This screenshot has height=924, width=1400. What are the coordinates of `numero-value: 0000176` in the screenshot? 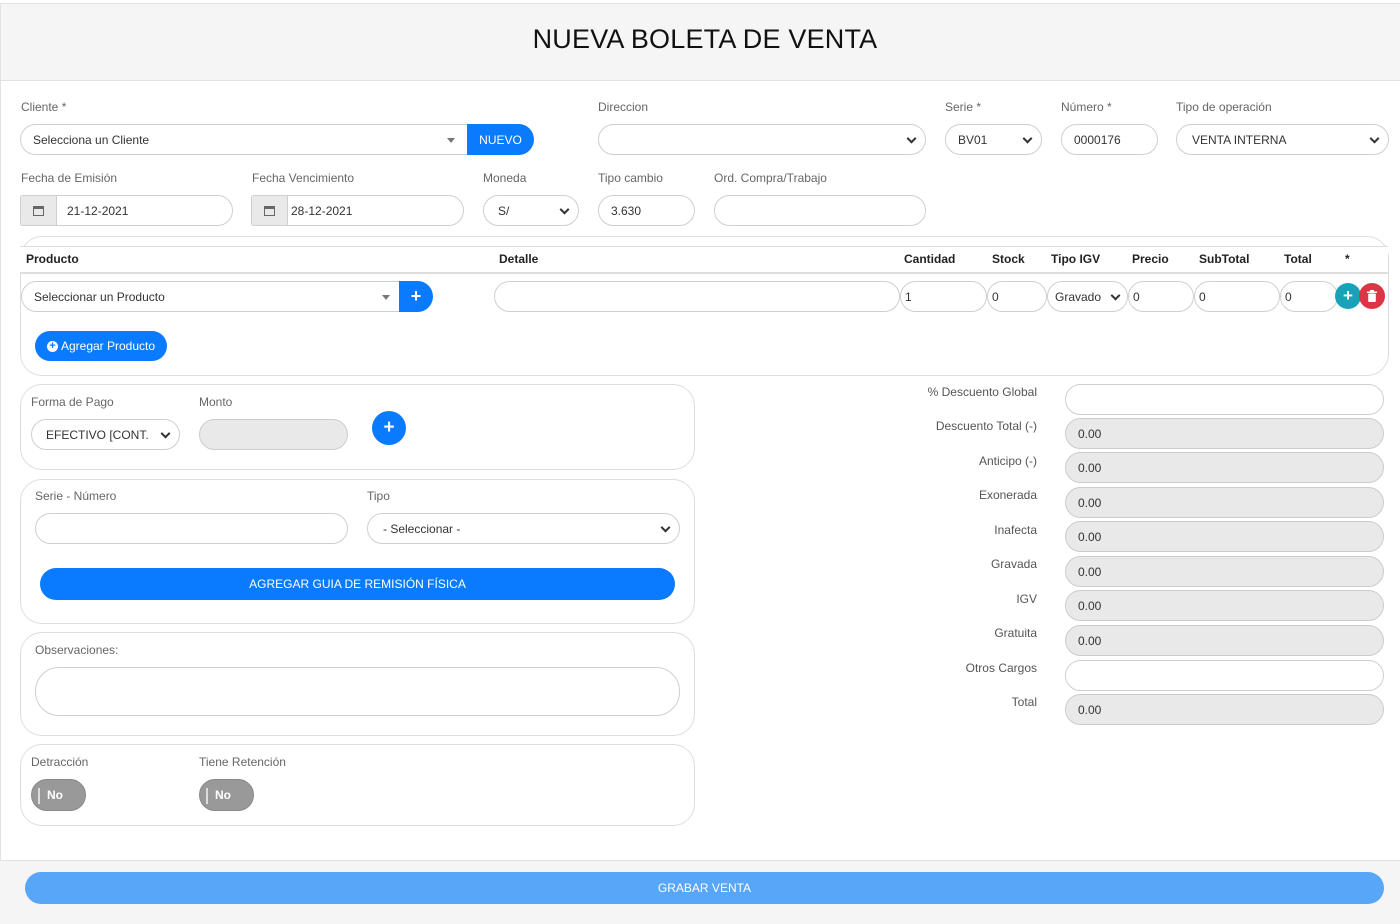 It's located at (1097, 139).